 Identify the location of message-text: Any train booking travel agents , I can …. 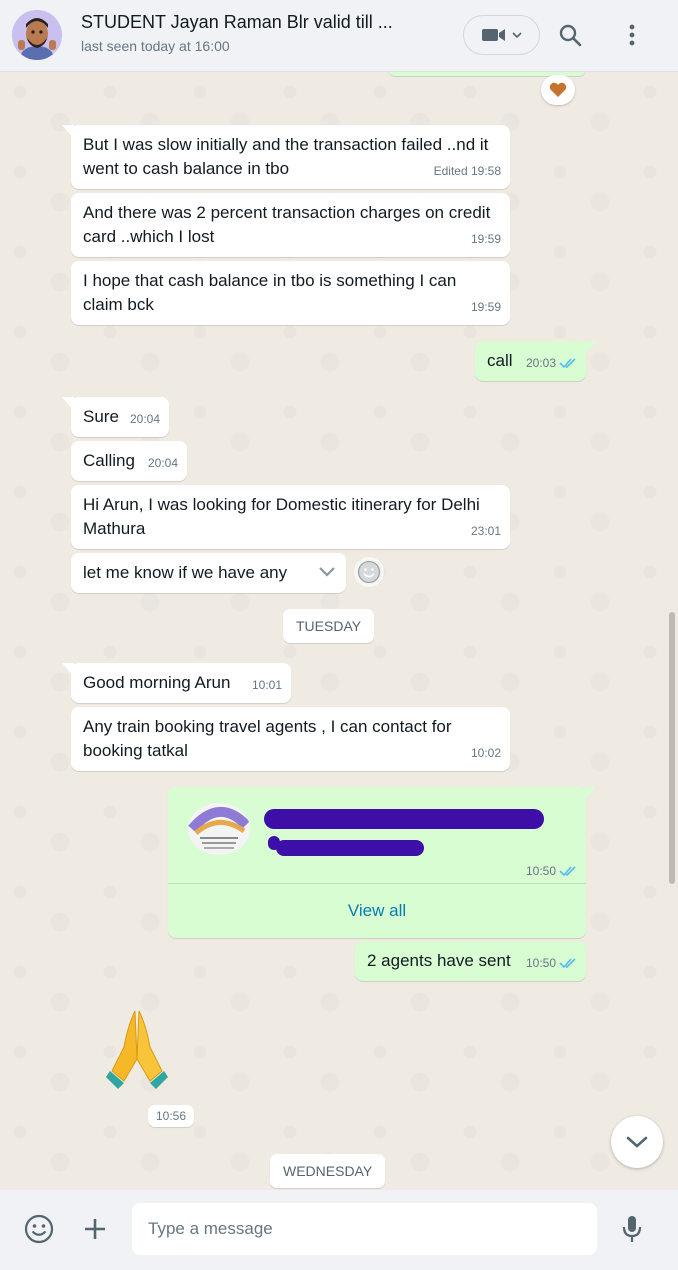
(267, 738).